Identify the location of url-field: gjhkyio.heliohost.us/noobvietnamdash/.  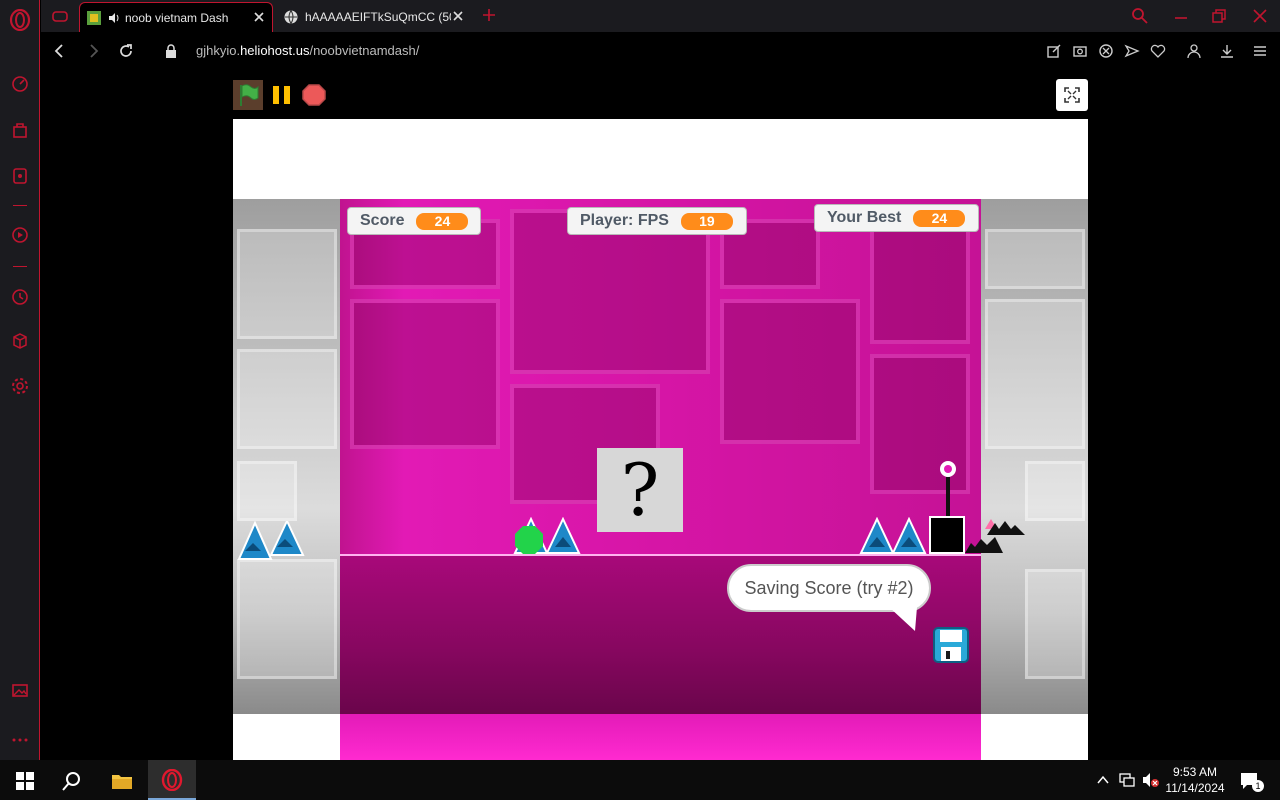
(307, 50).